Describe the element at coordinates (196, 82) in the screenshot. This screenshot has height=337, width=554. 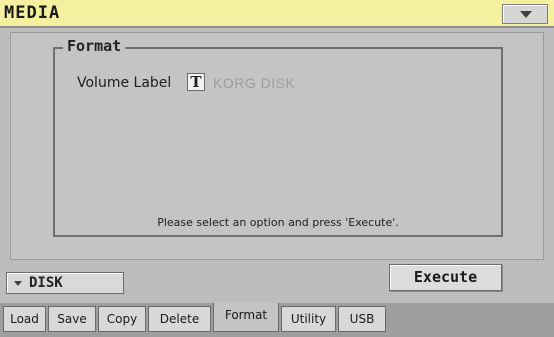
I see `text-edit-icon: T` at that location.